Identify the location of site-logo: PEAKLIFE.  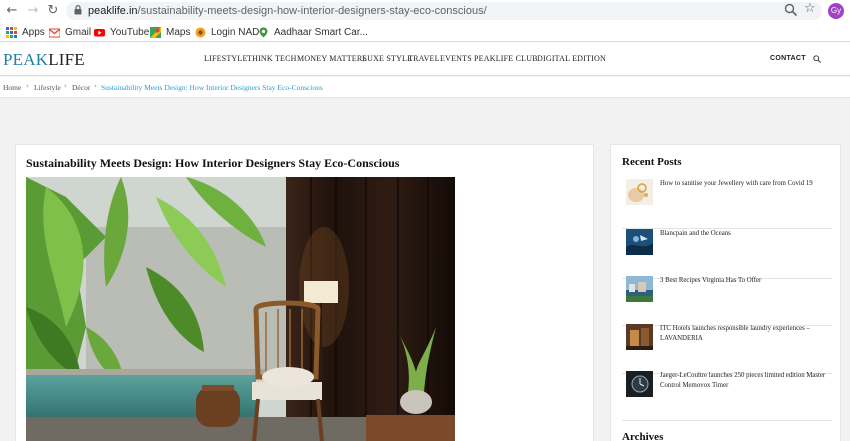
(44, 60).